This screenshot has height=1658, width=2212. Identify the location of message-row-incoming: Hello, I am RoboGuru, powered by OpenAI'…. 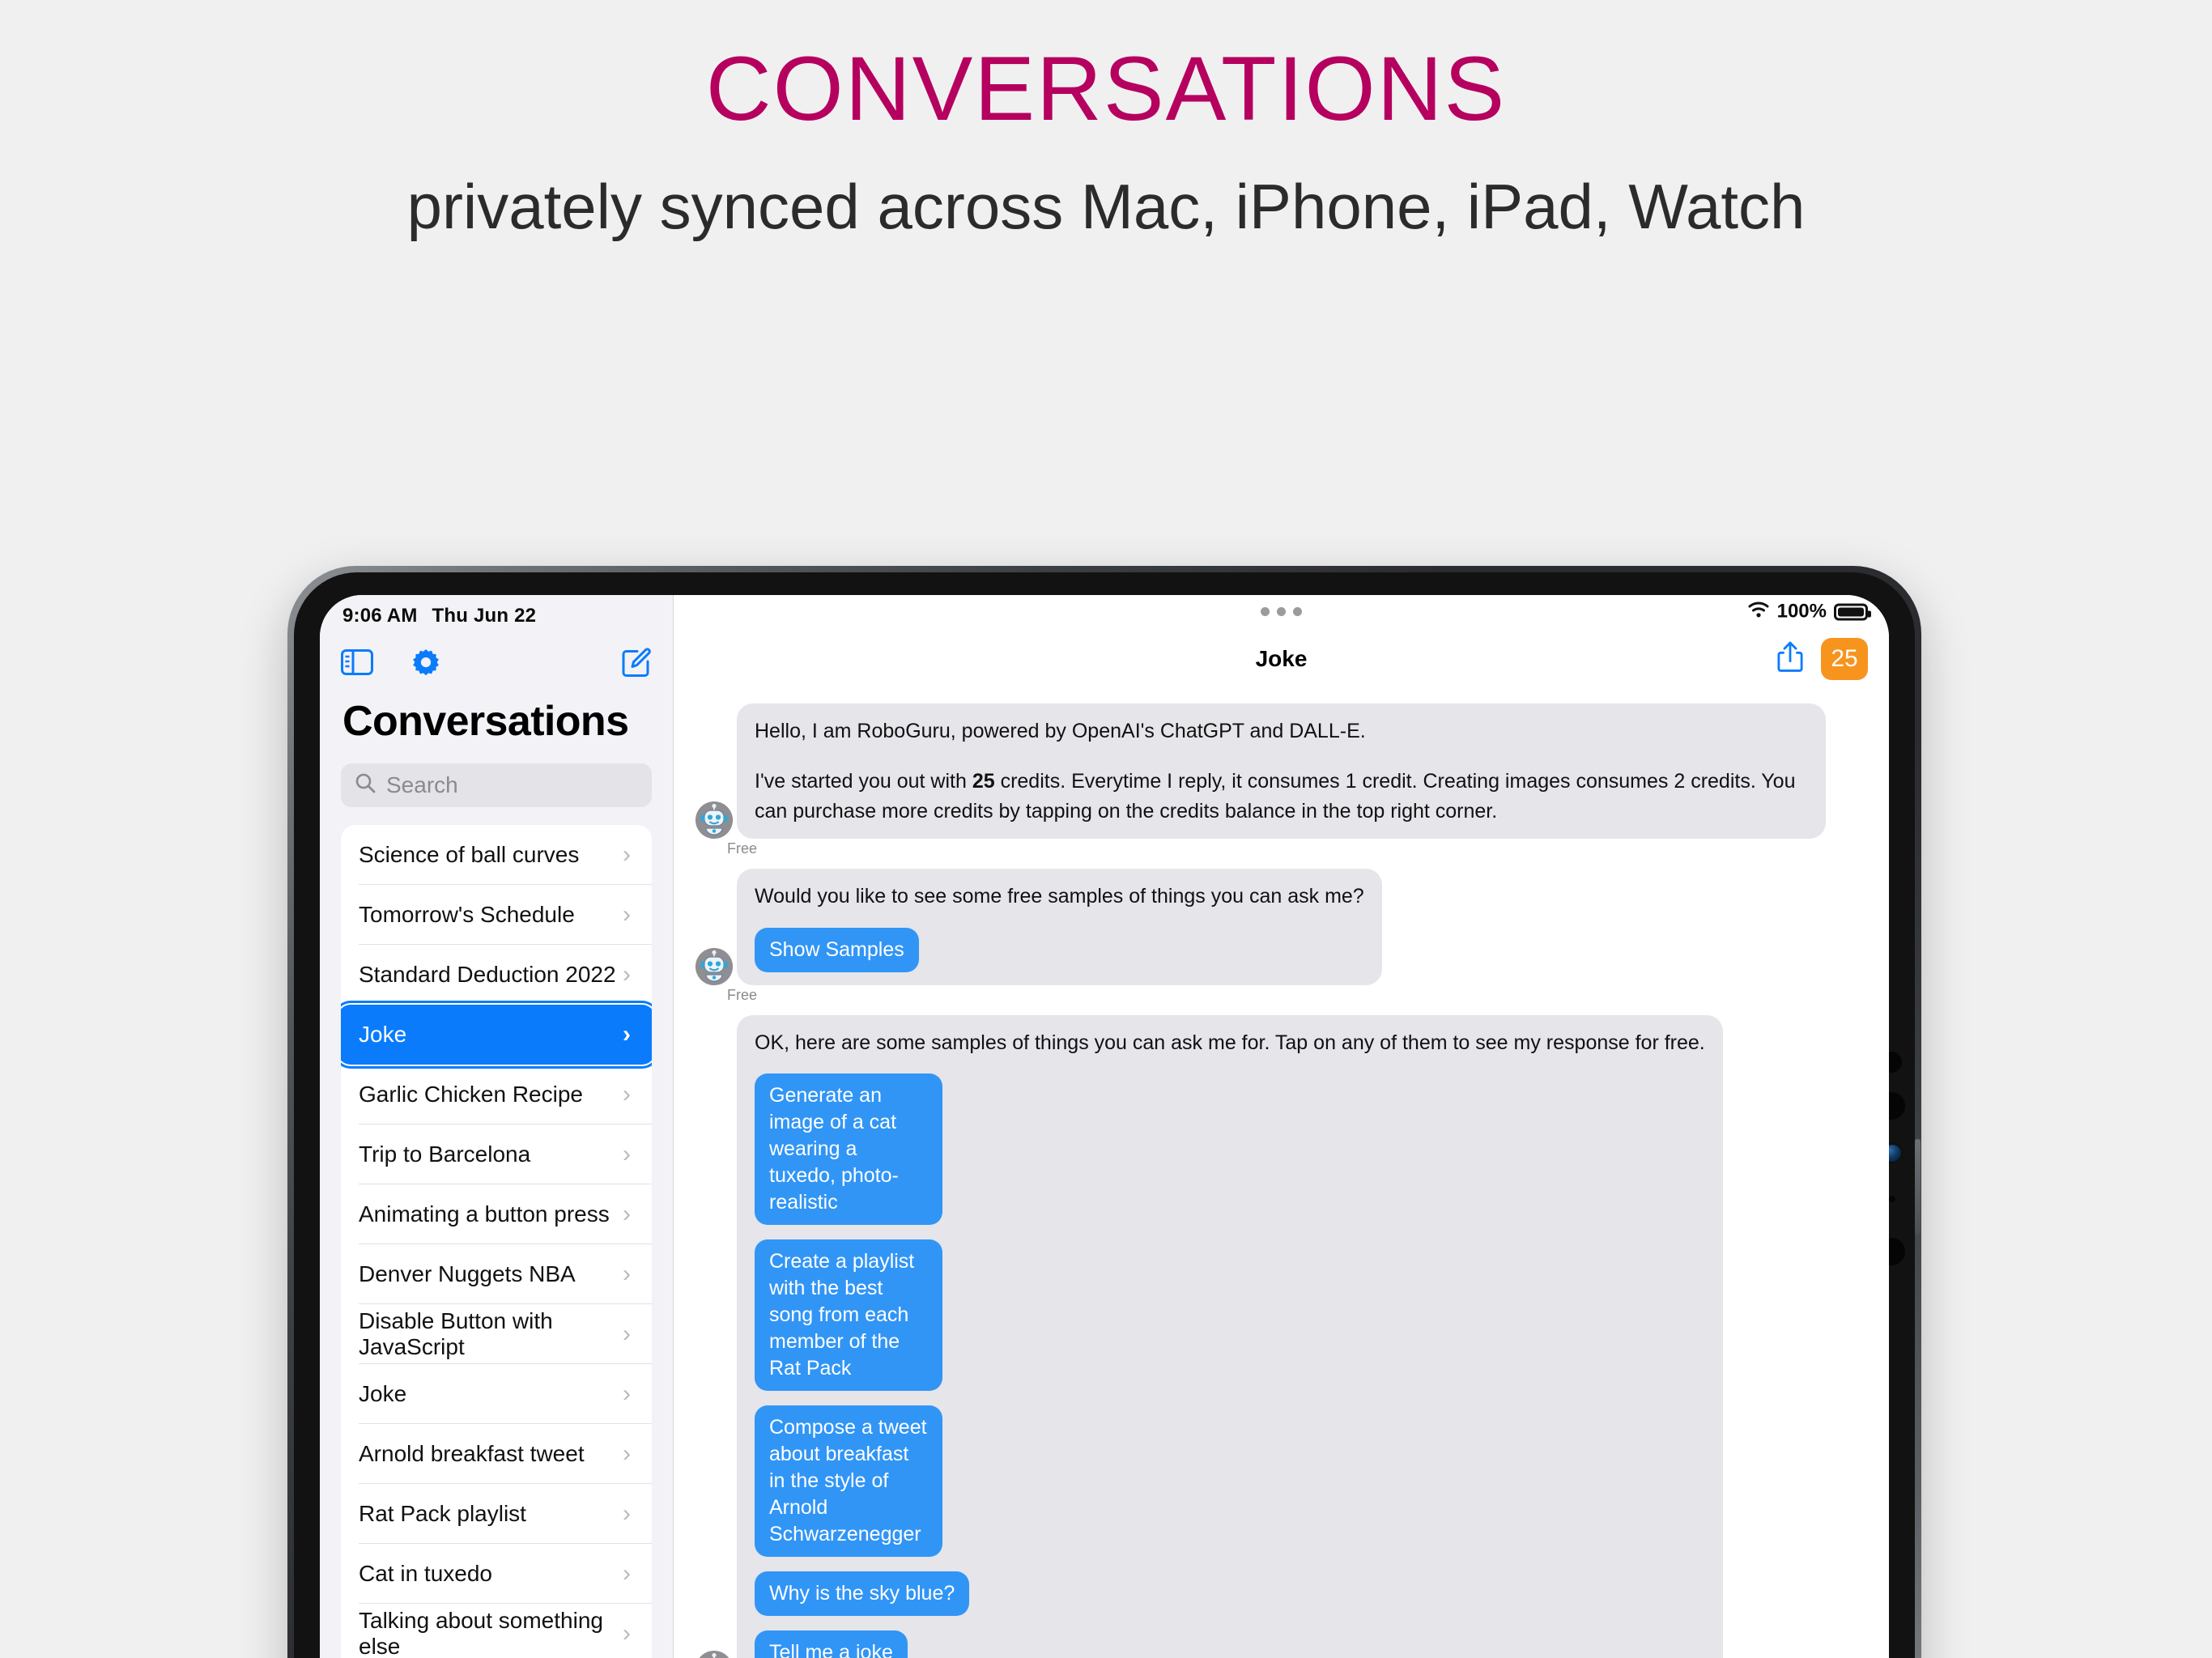
(1281, 771).